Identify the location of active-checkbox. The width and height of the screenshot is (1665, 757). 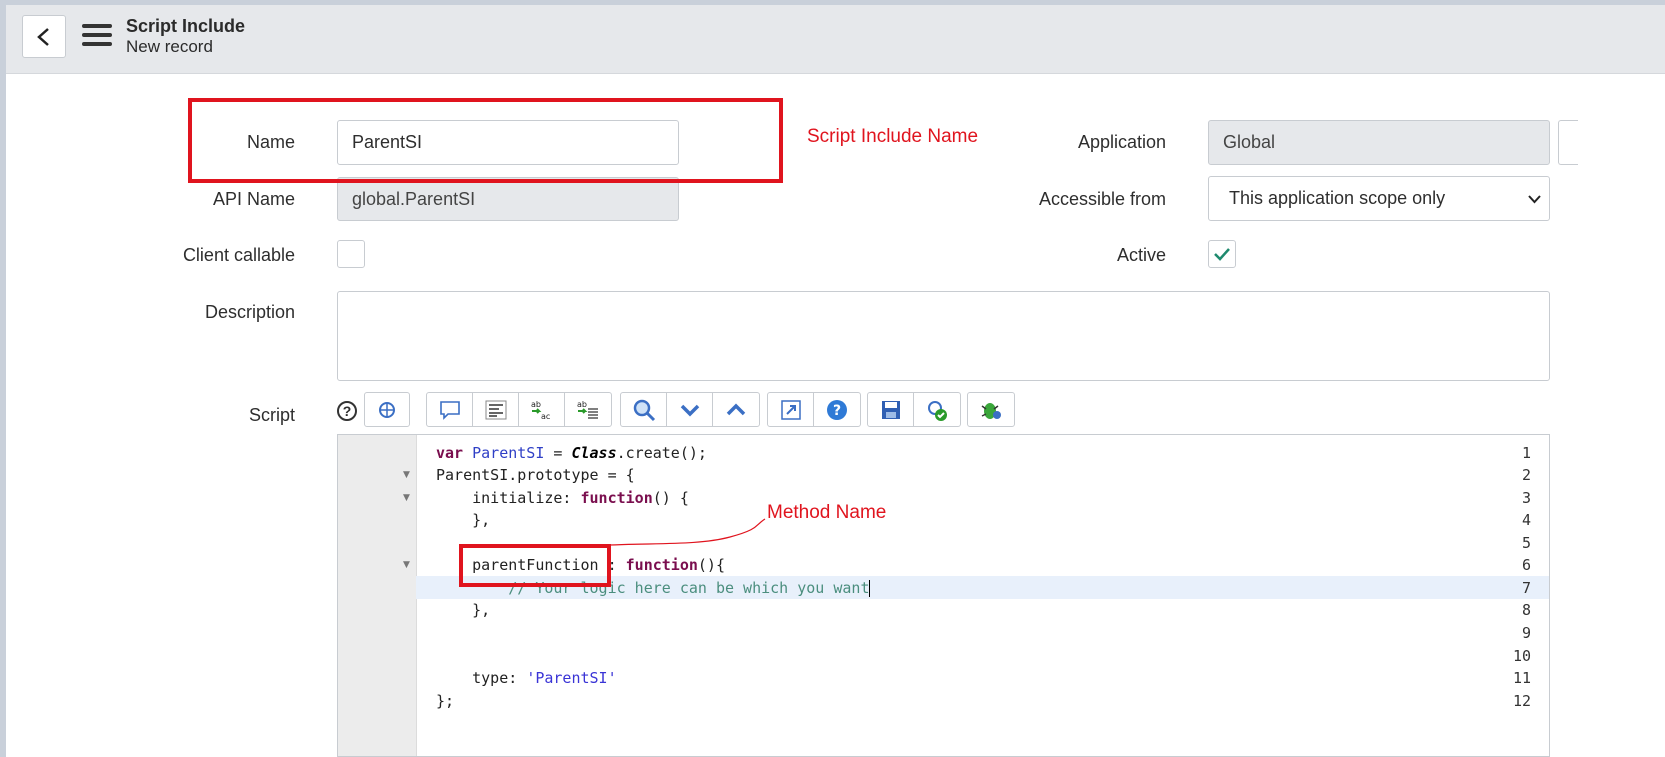
(1222, 254).